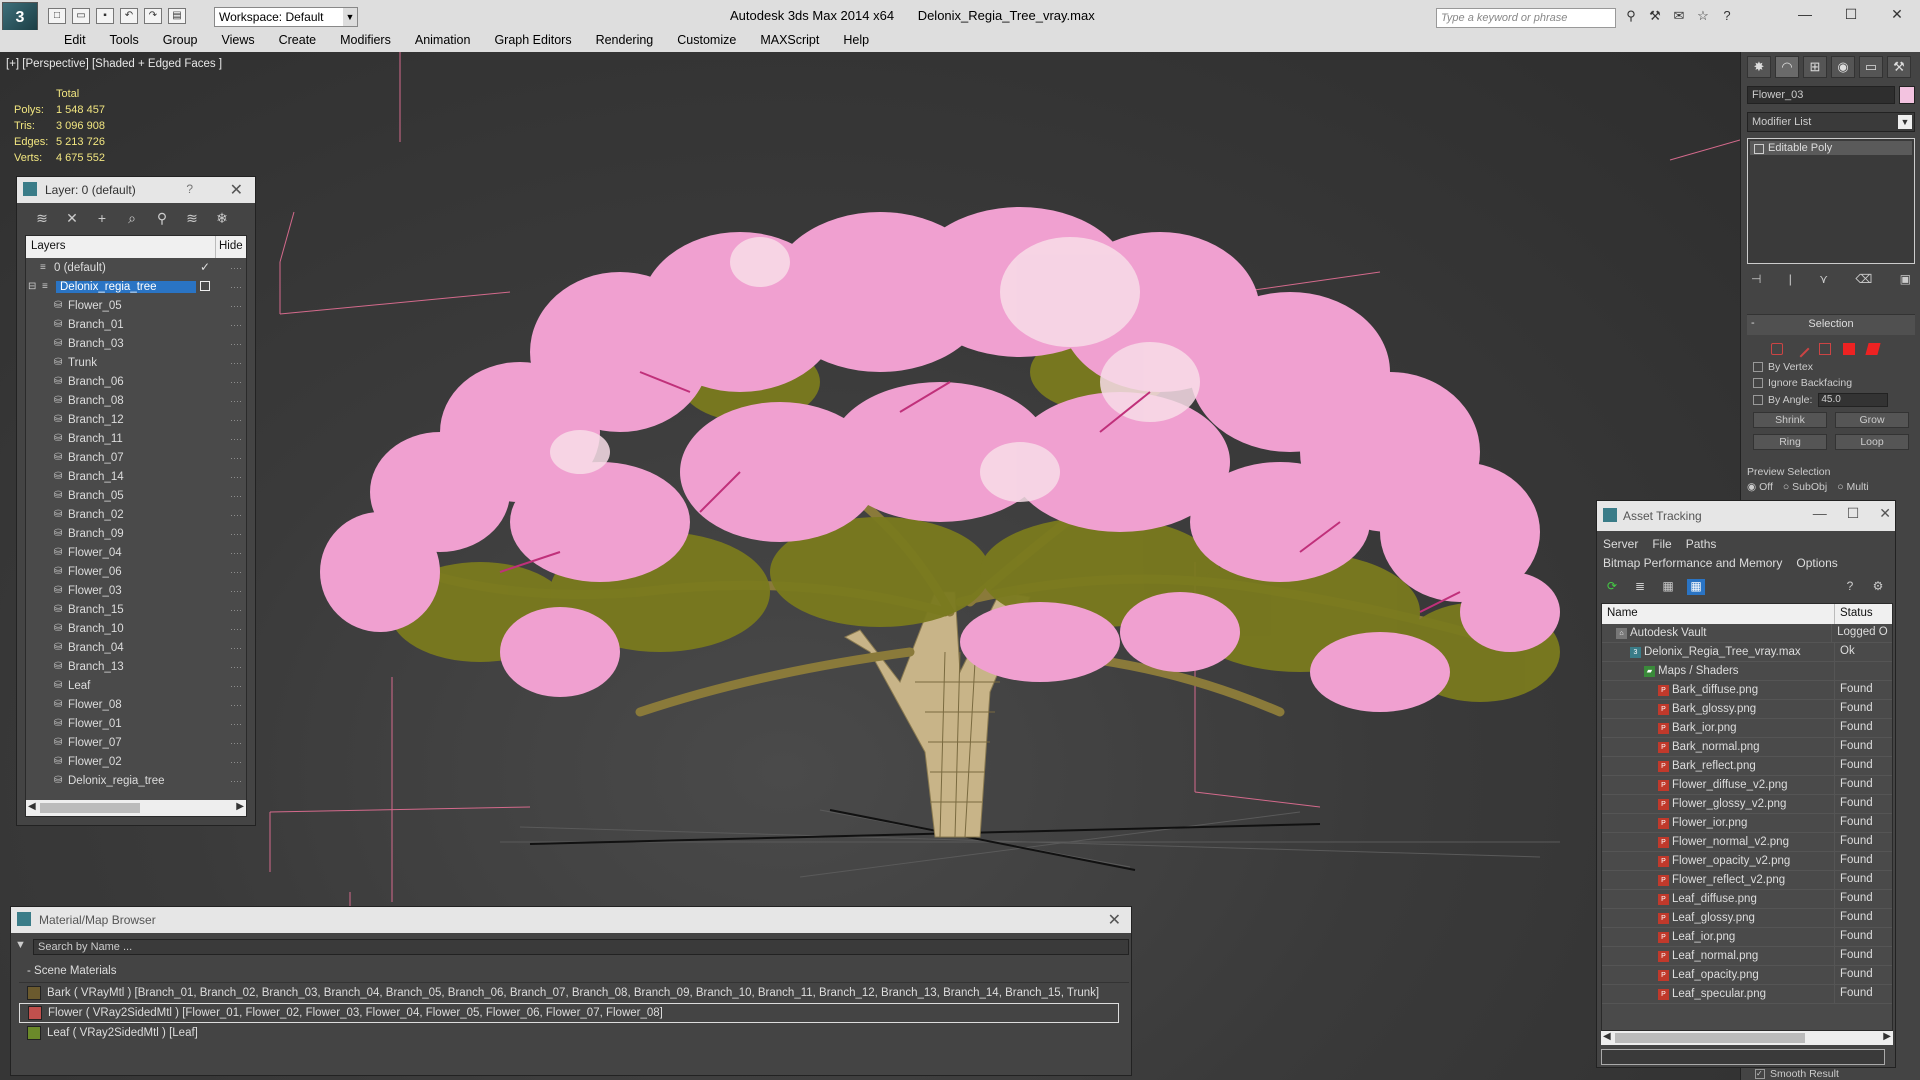 The image size is (1920, 1080). Describe the element at coordinates (1655, 17) in the screenshot. I see `subscription-icon: ⚒` at that location.